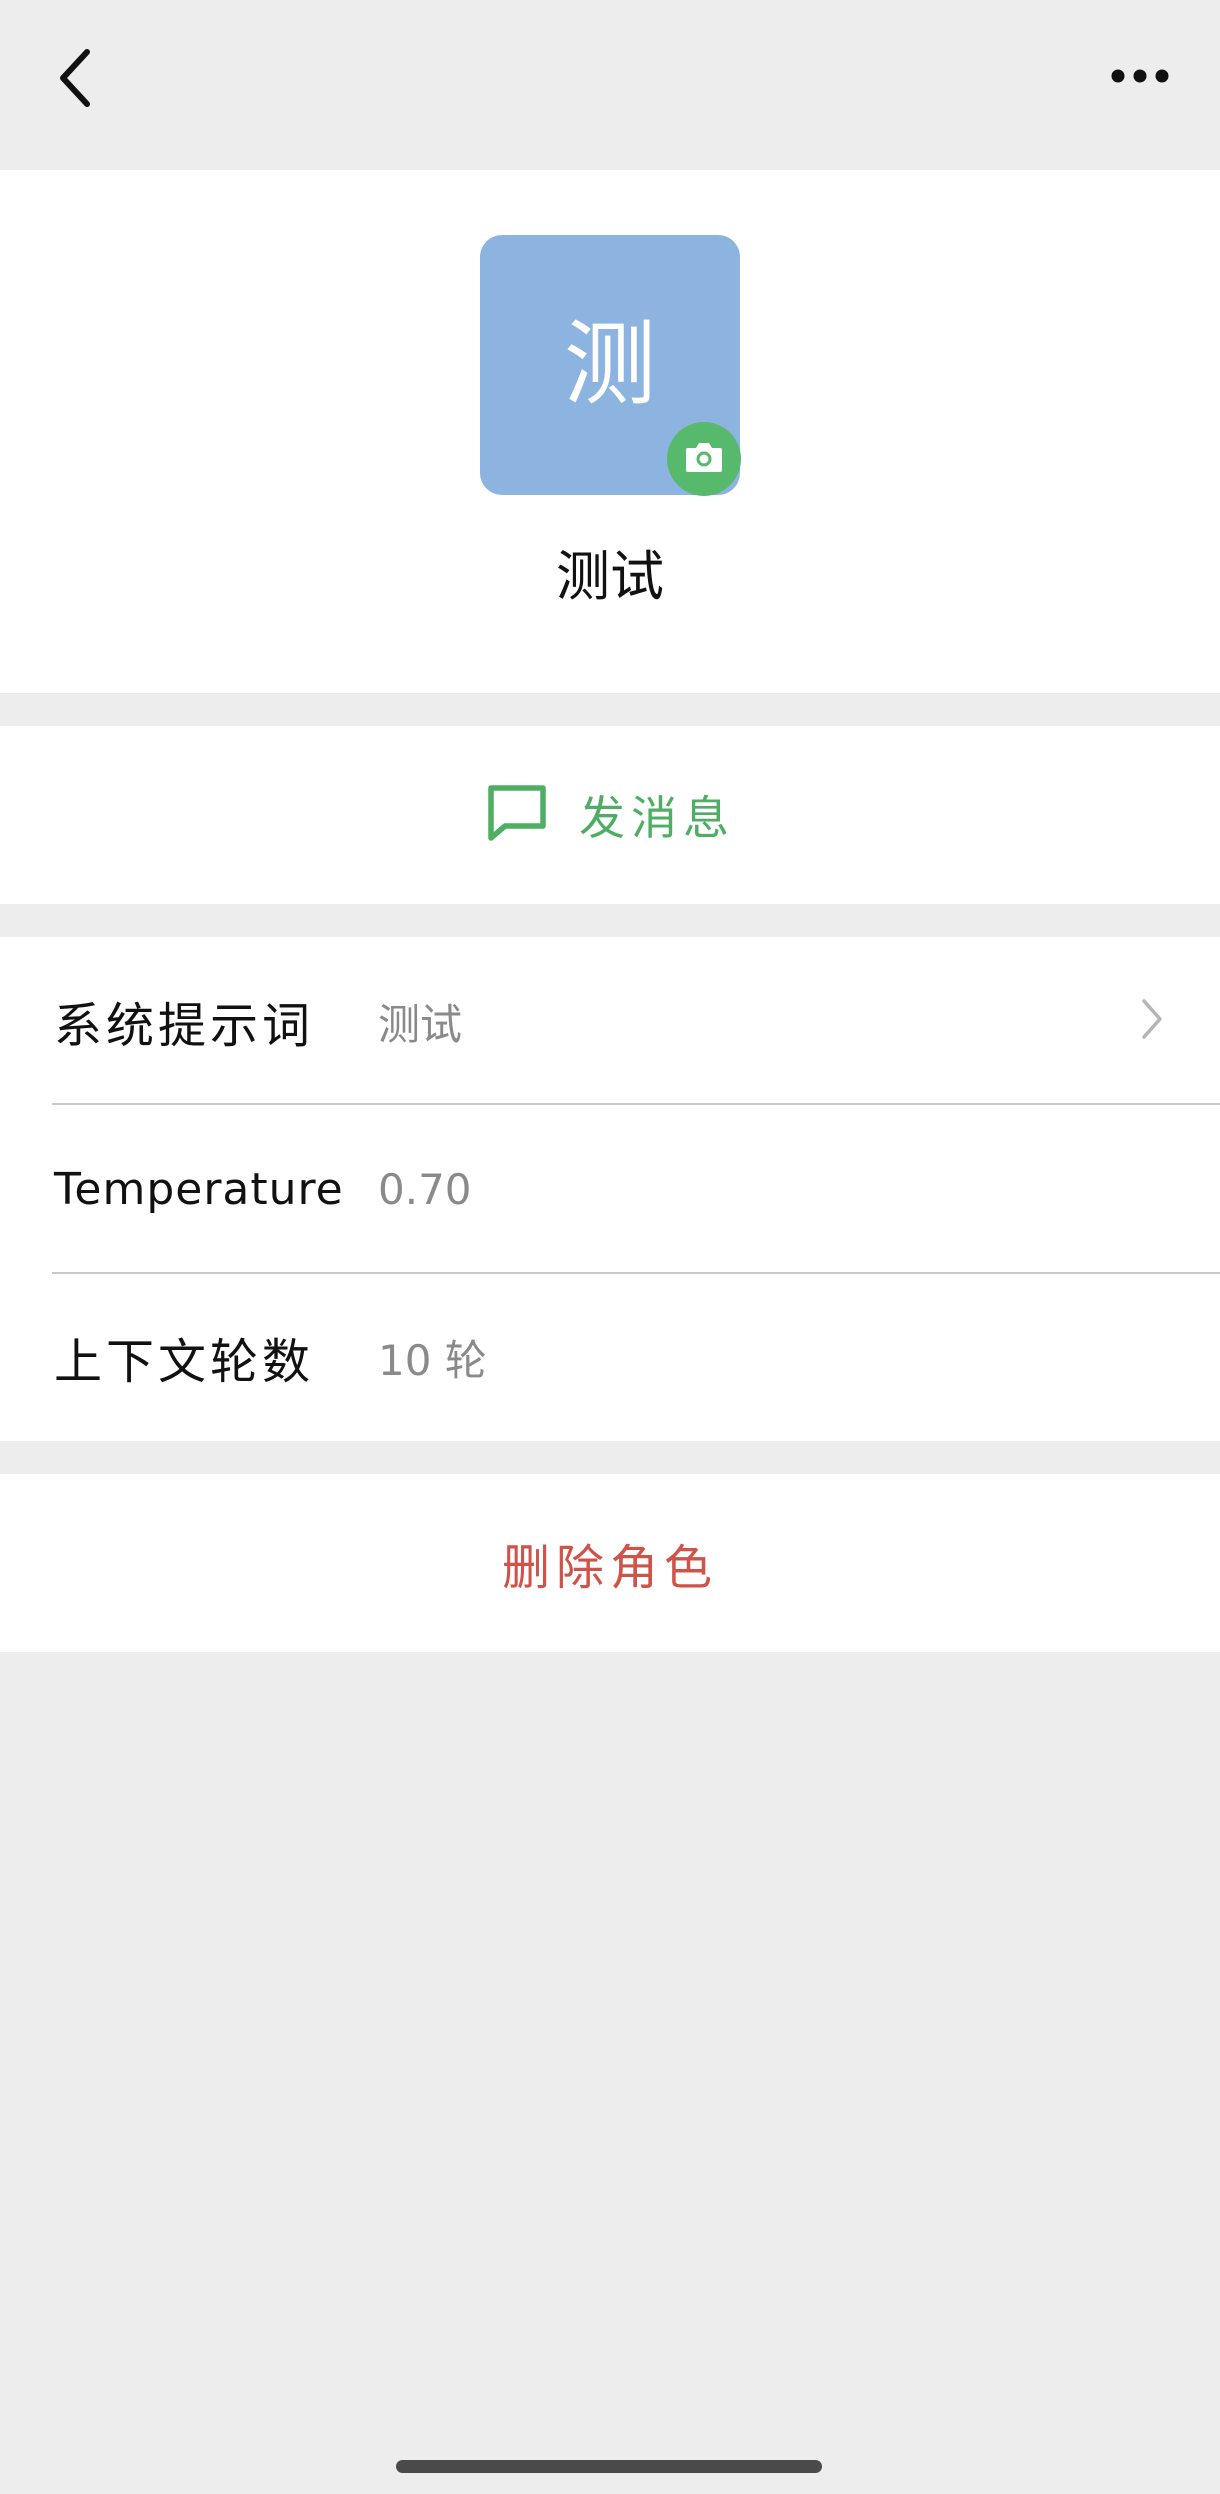 The height and width of the screenshot is (2494, 1220). What do you see at coordinates (425, 1189) in the screenshot?
I see `temperature-value: 0.70` at bounding box center [425, 1189].